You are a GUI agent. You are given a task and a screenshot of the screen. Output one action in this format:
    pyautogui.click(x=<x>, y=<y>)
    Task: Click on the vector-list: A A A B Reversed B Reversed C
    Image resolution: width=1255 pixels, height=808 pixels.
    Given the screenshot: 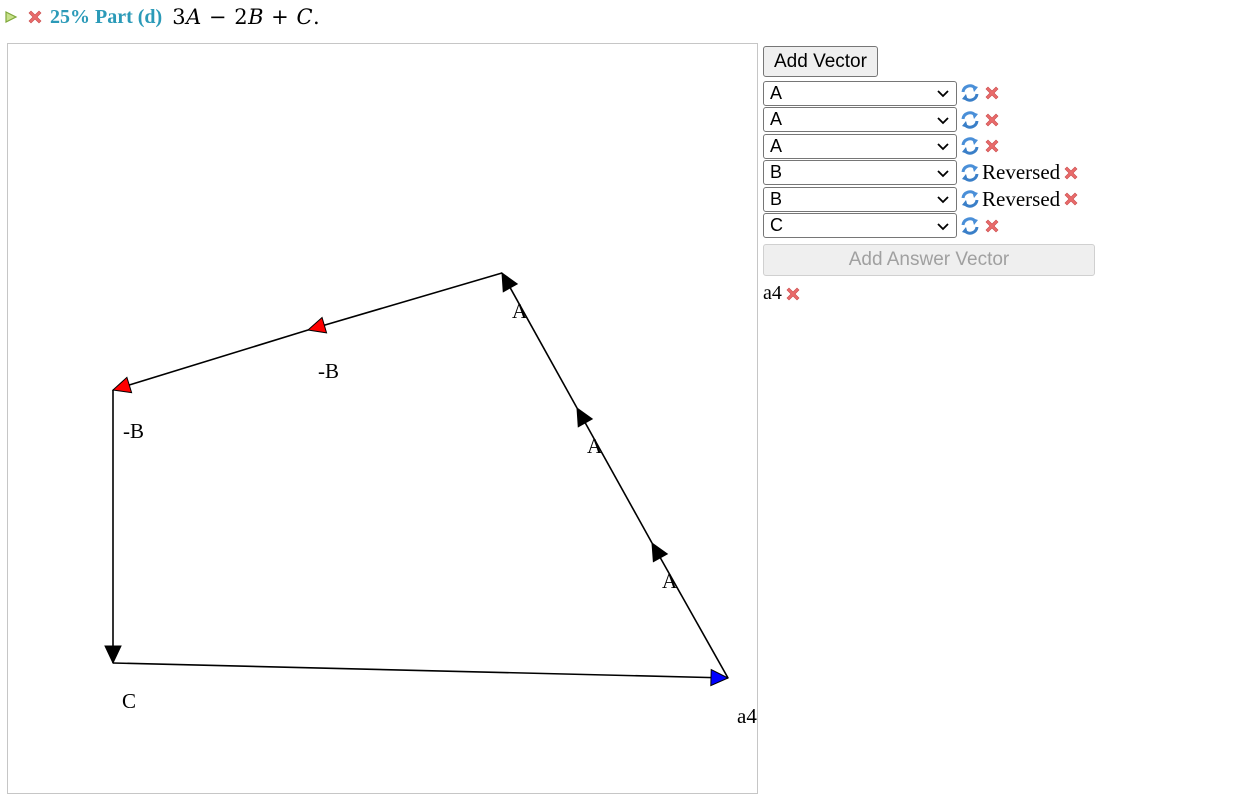 What is the action you would take?
    pyautogui.click(x=933, y=159)
    